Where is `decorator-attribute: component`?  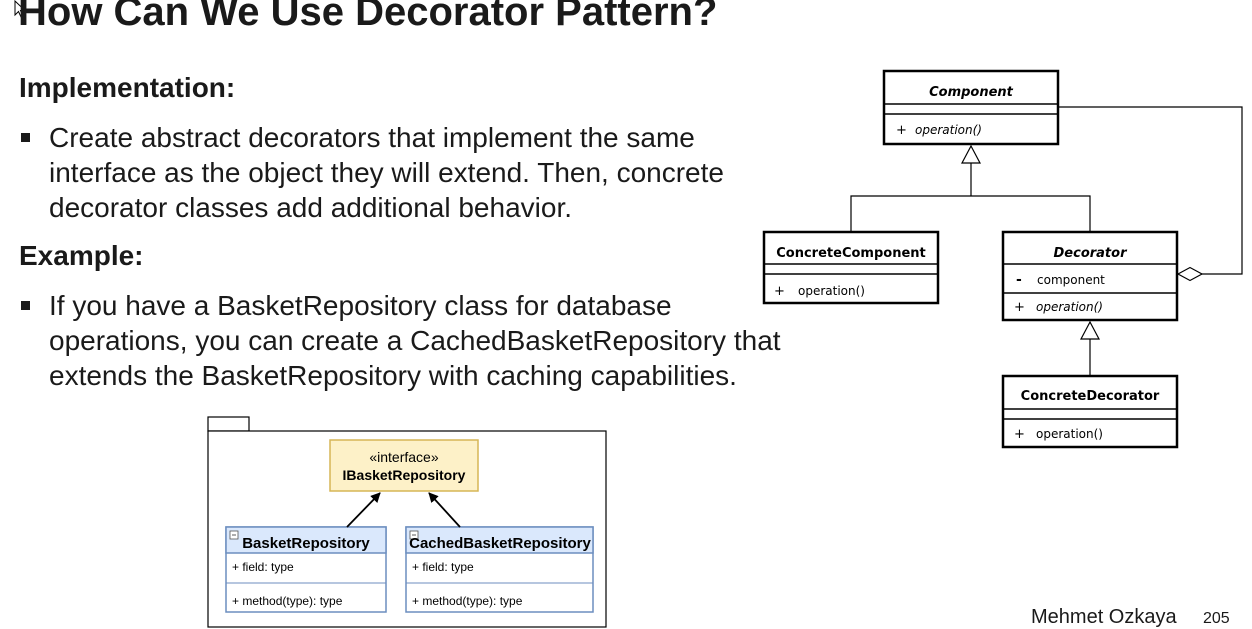 decorator-attribute: component is located at coordinates (1071, 280).